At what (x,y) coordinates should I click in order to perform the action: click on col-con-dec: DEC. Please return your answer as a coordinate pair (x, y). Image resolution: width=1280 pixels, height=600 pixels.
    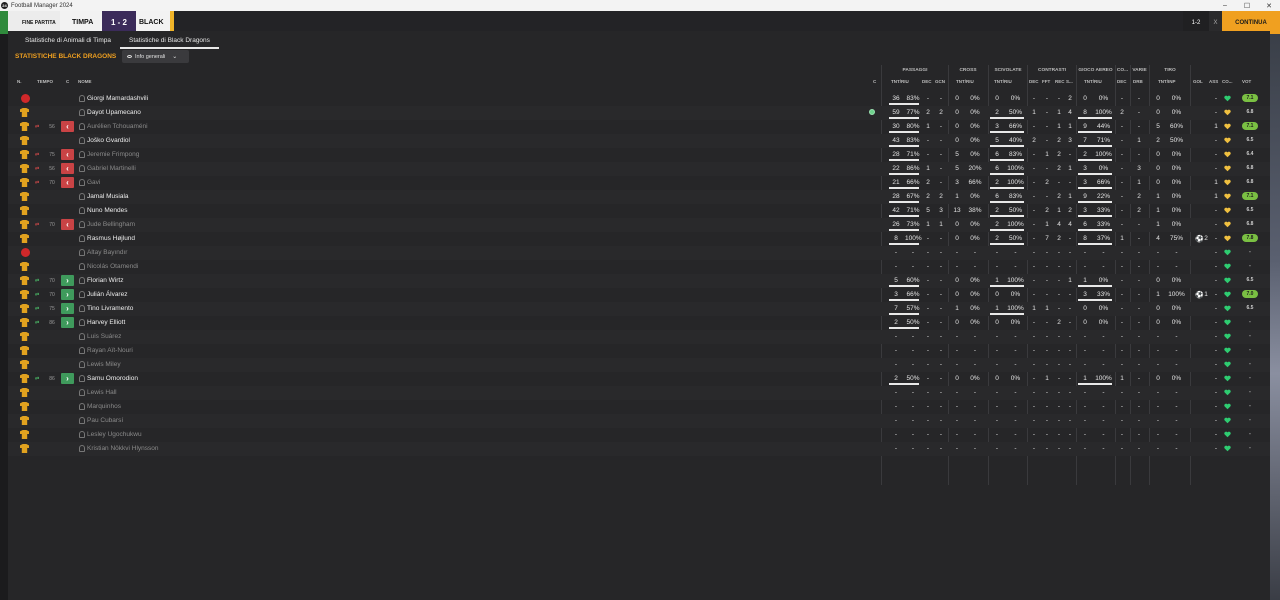
    Looking at the image, I should click on (1034, 81).